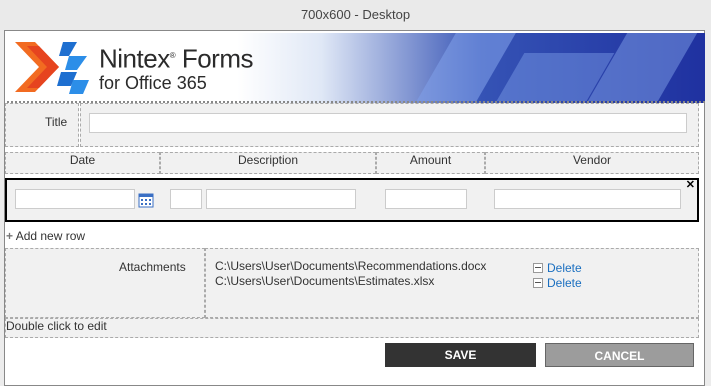 The width and height of the screenshot is (711, 386). I want to click on attachment-item: C:\Users\User\Documents\Estimates.xlsx, so click(324, 281).